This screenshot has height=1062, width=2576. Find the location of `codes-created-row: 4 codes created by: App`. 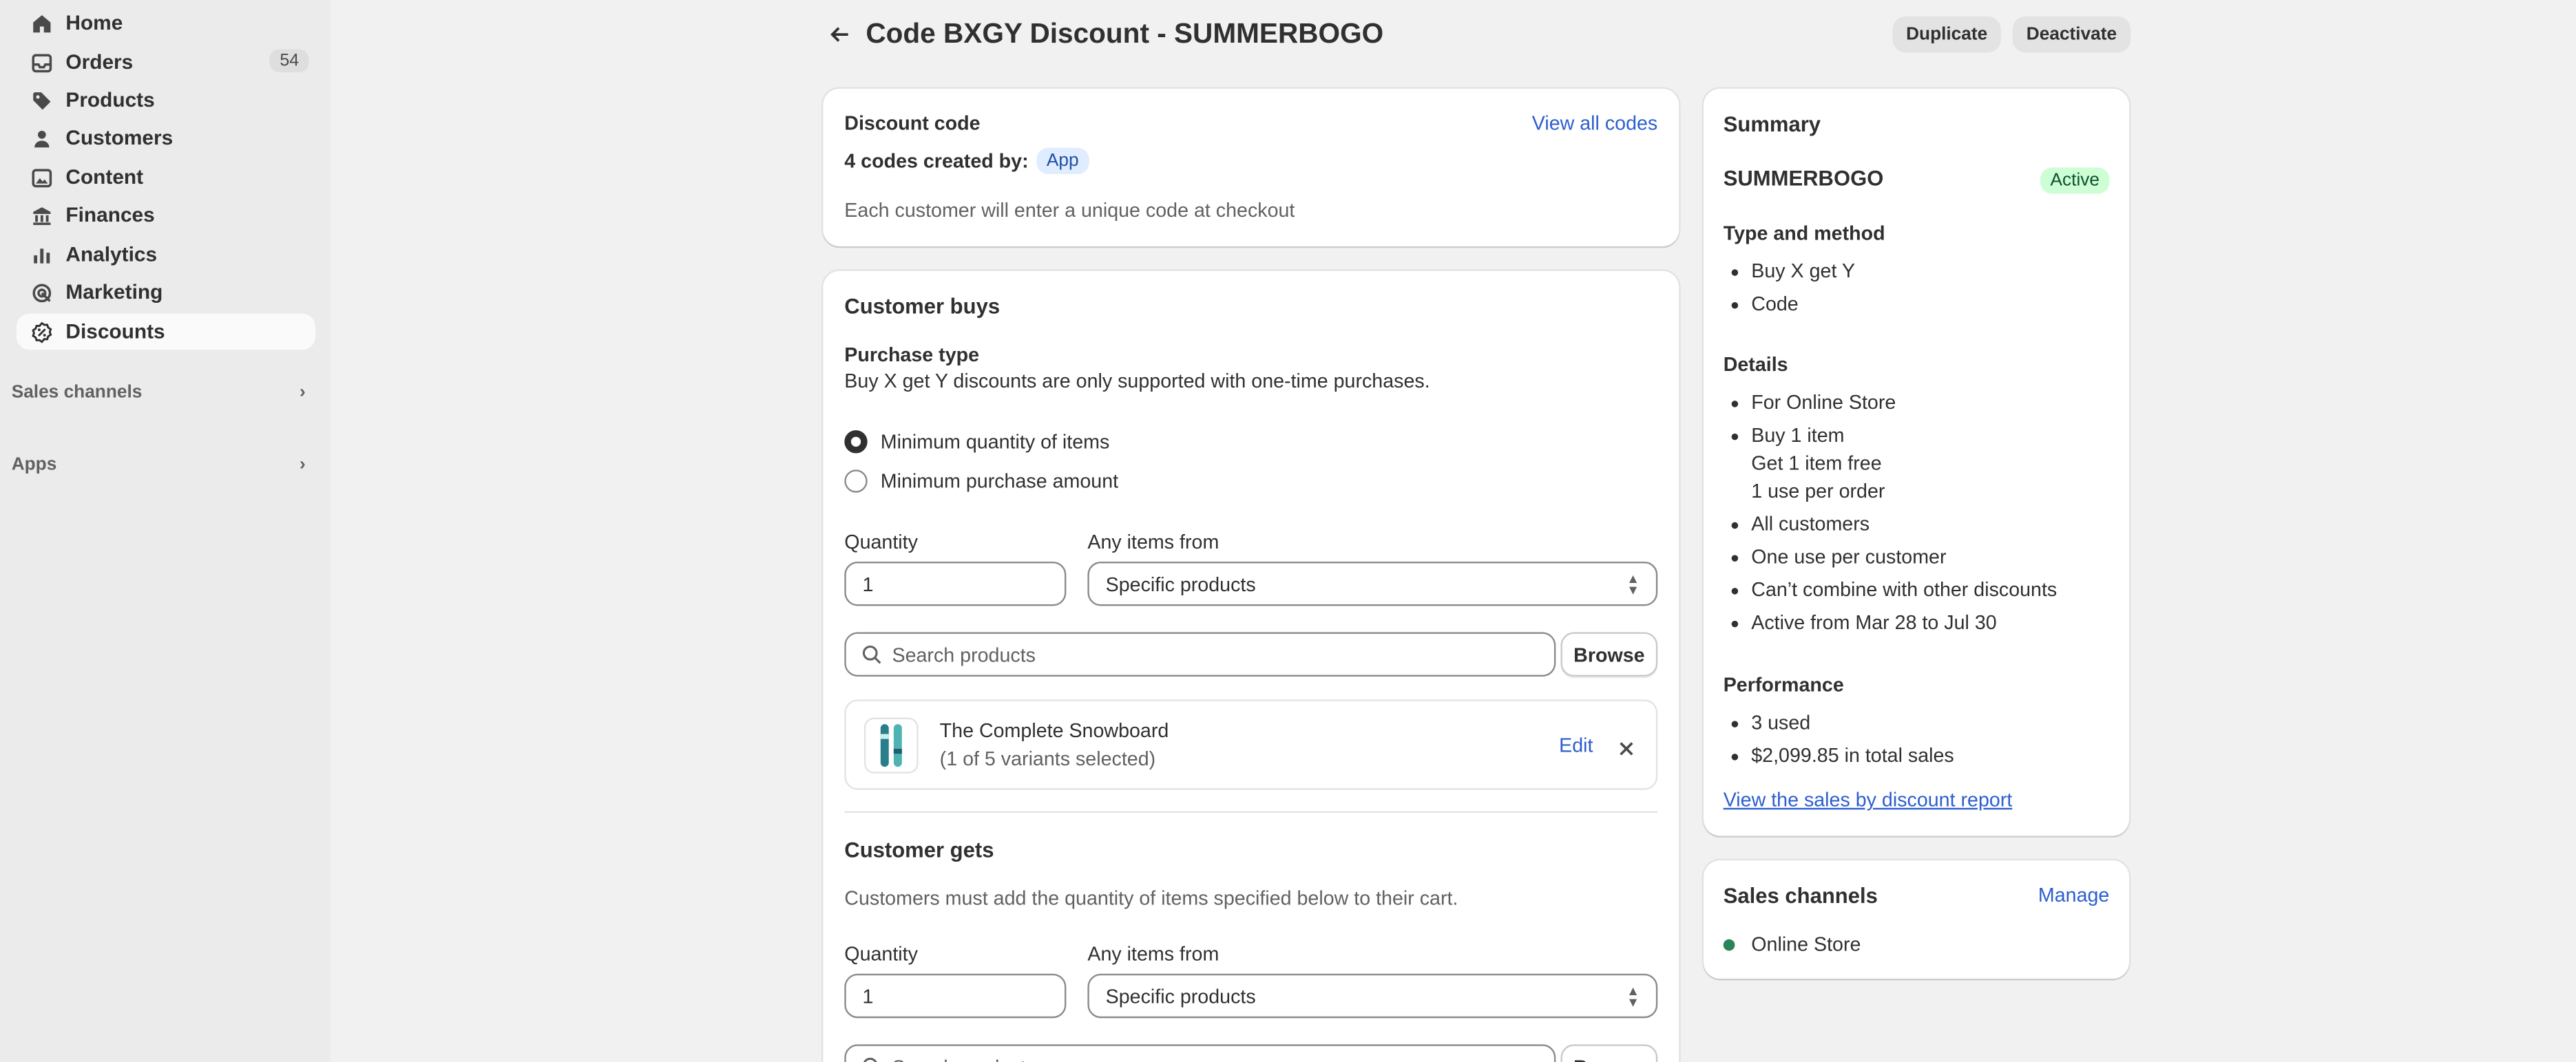

codes-created-row: 4 codes created by: App is located at coordinates (966, 160).